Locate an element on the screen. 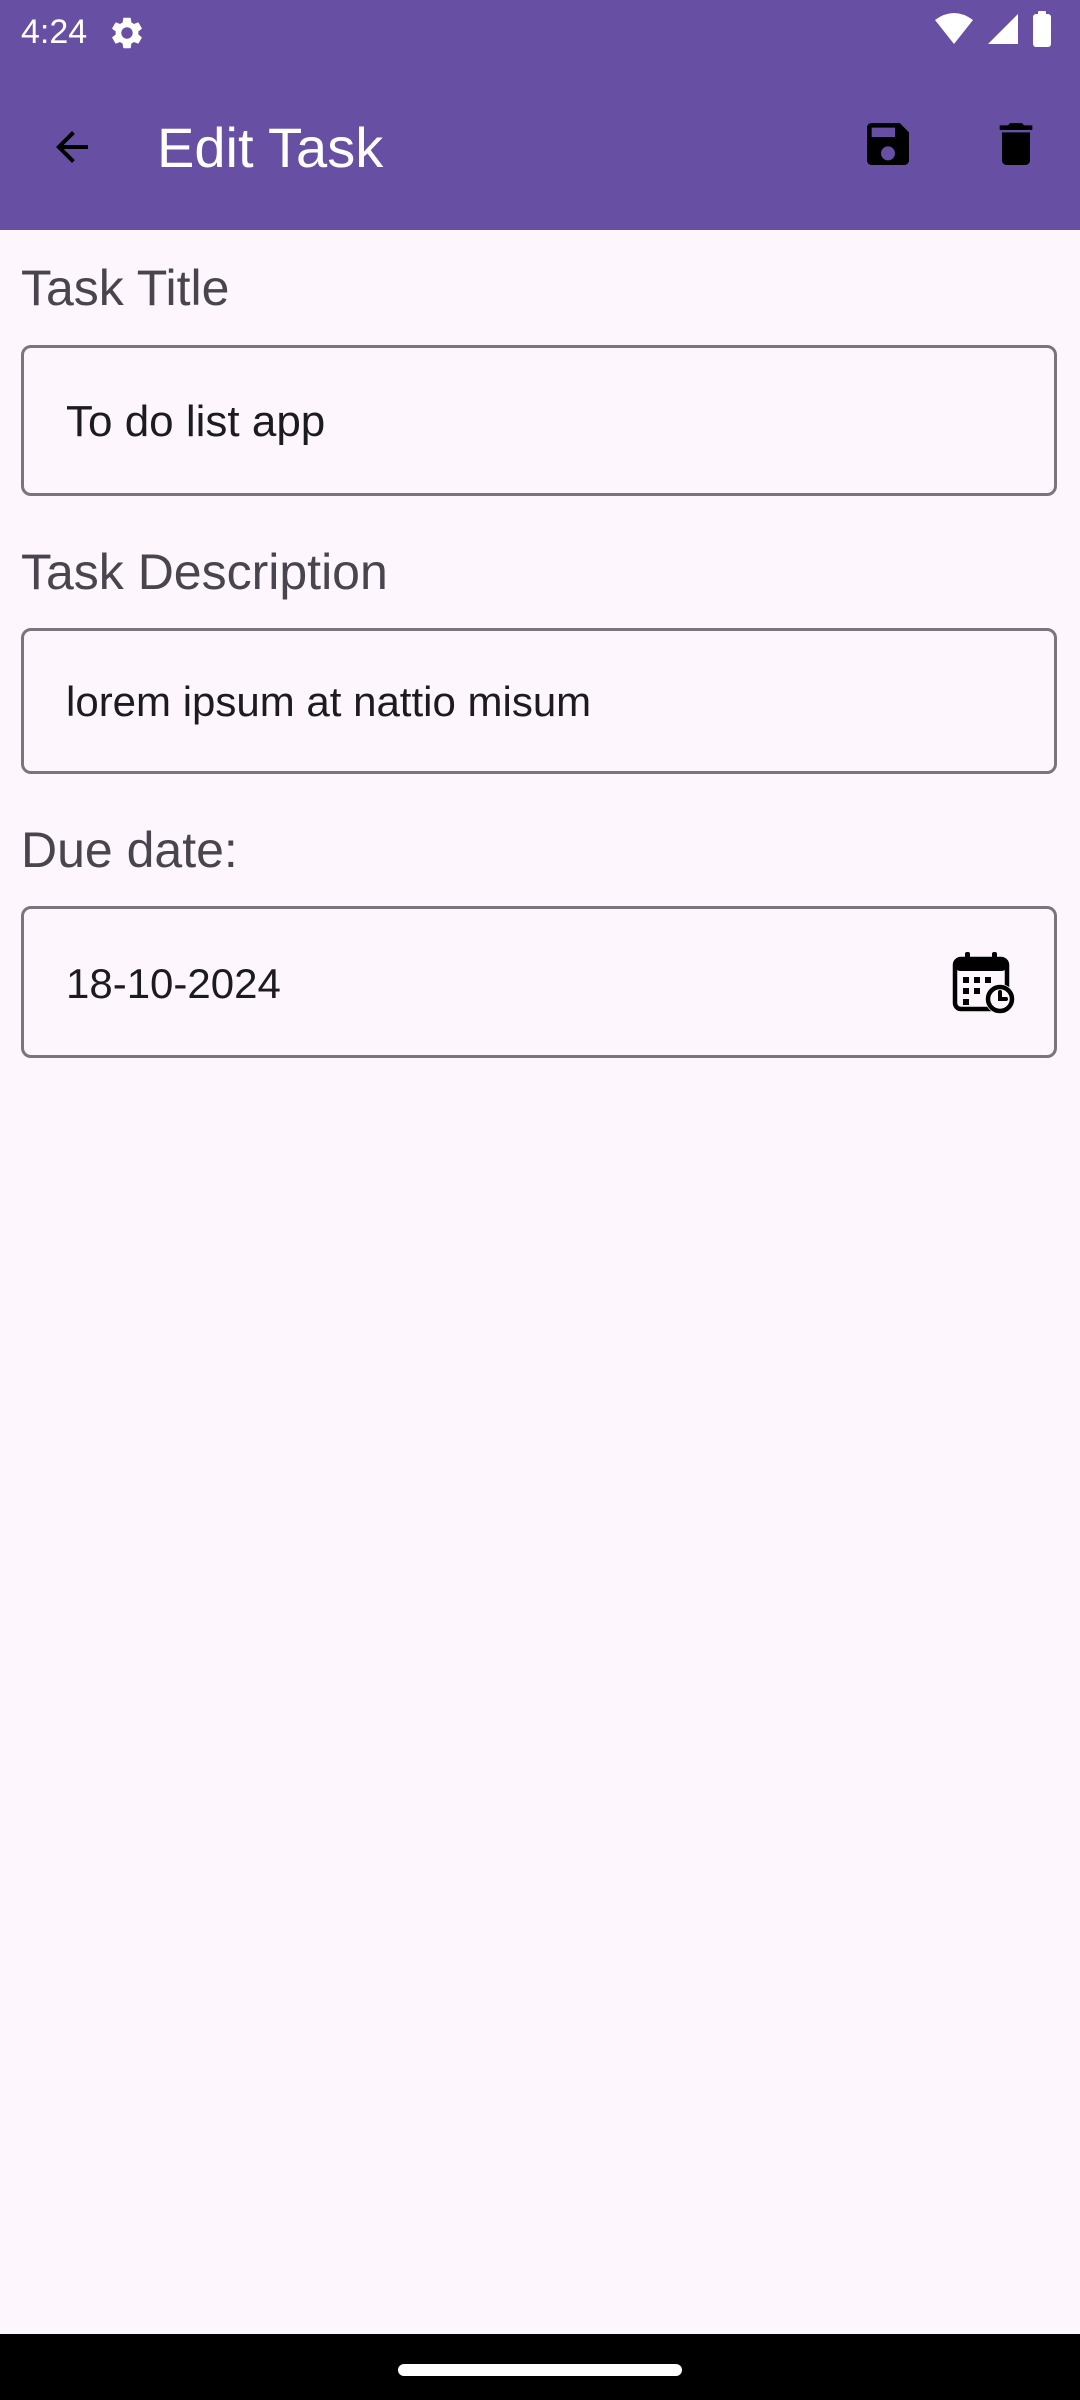  save-button is located at coordinates (888, 146).